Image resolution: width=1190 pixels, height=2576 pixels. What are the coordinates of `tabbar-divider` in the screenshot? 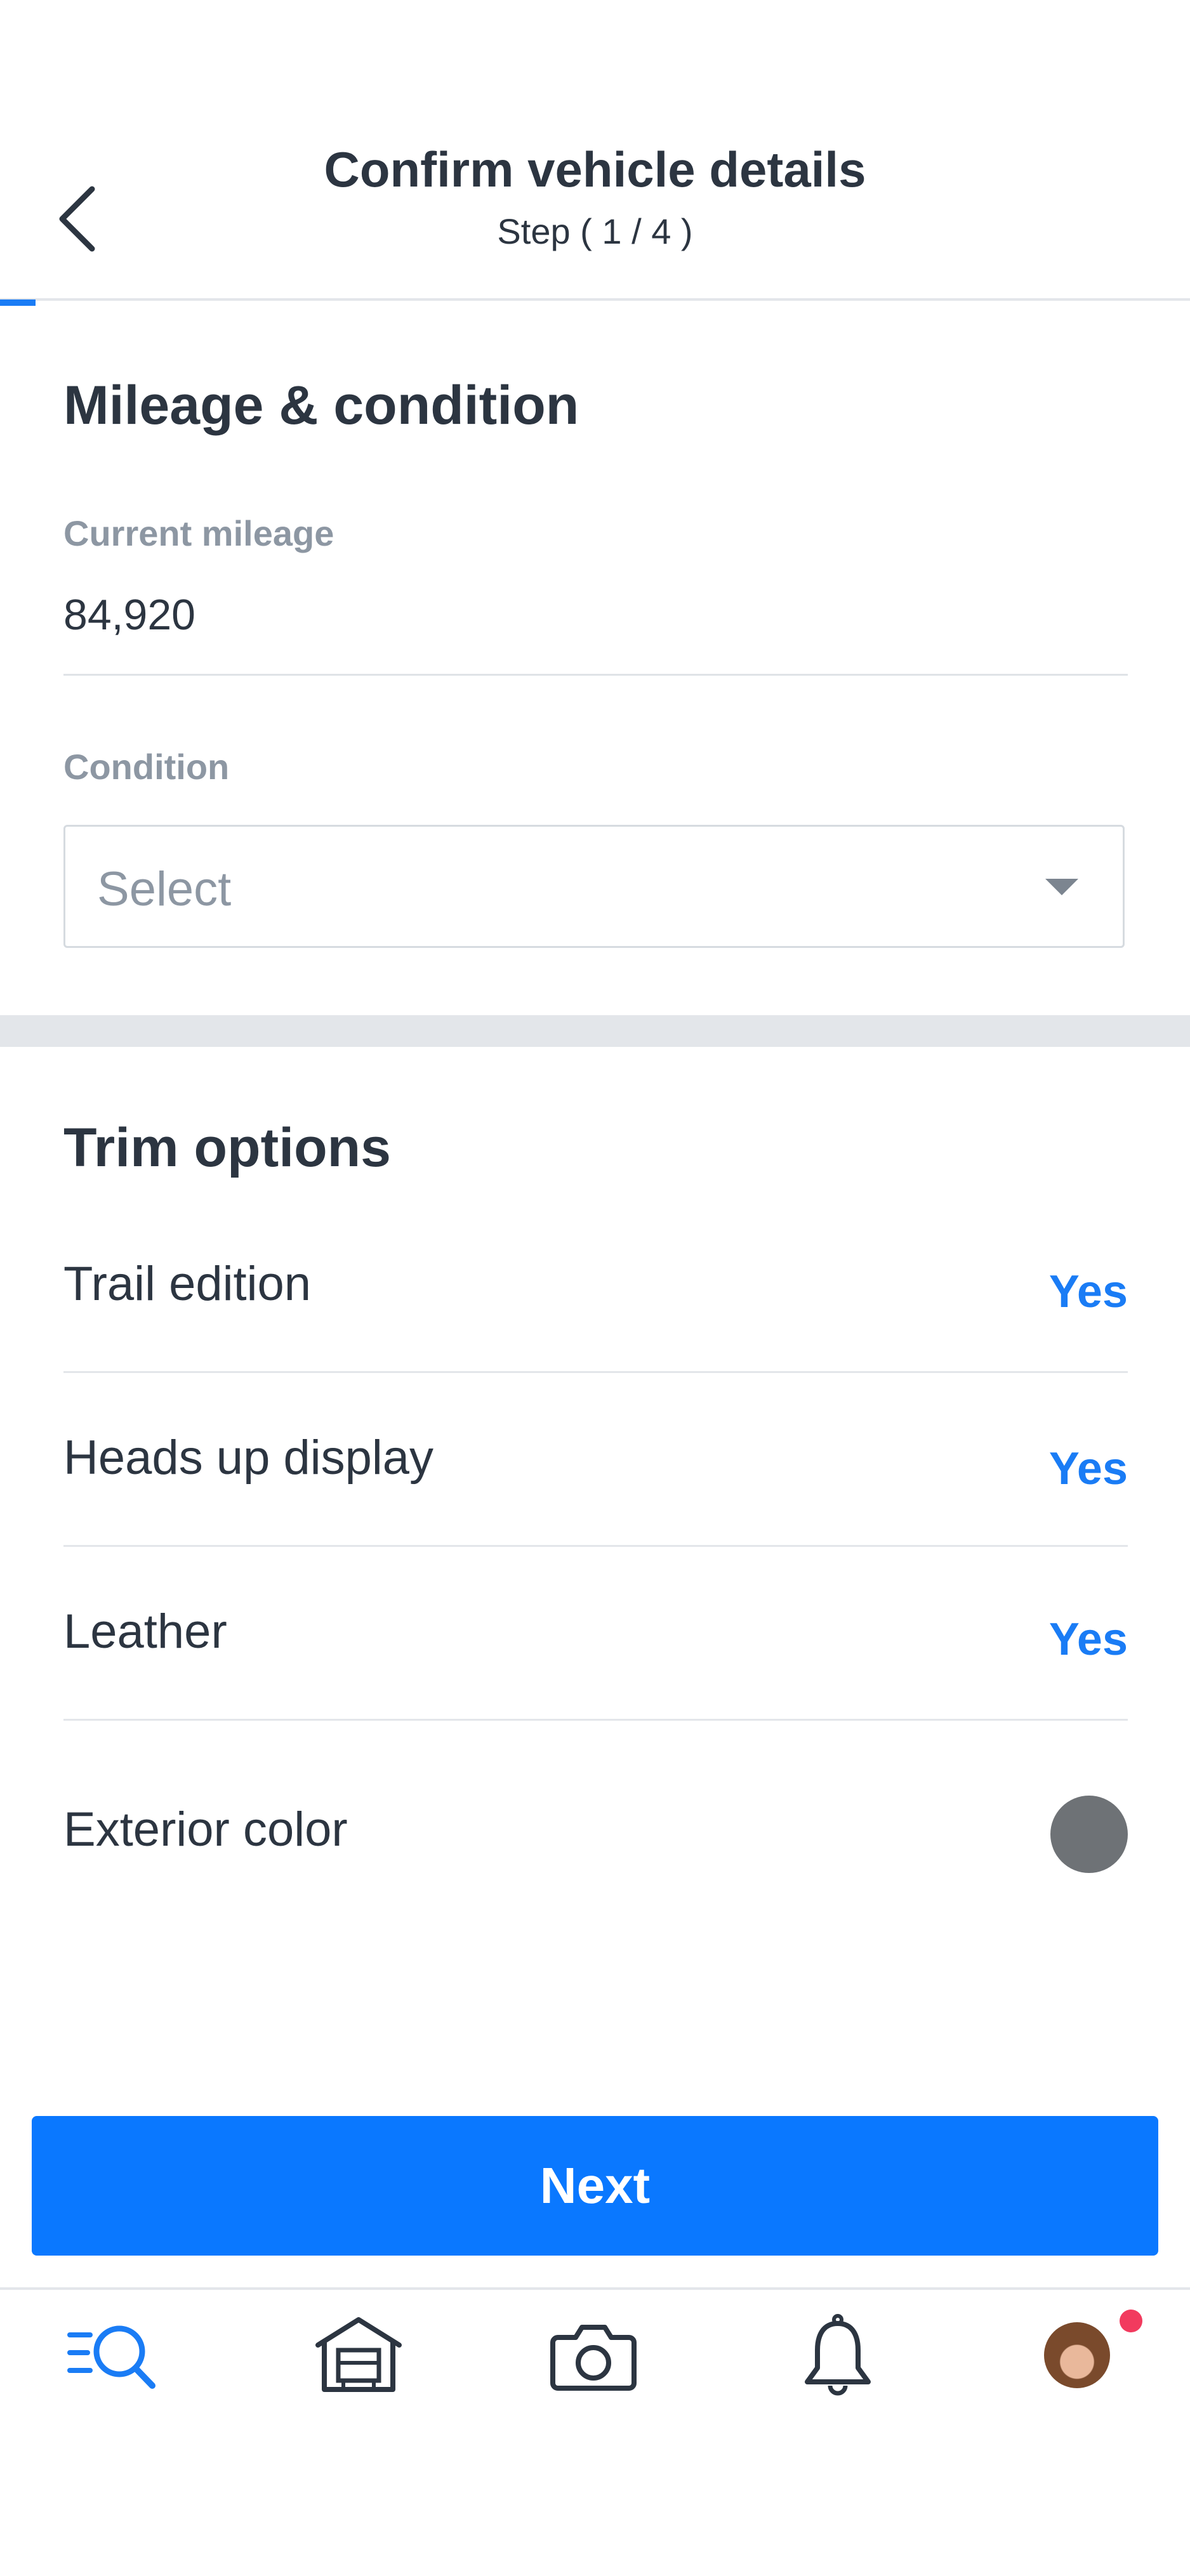 It's located at (595, 2288).